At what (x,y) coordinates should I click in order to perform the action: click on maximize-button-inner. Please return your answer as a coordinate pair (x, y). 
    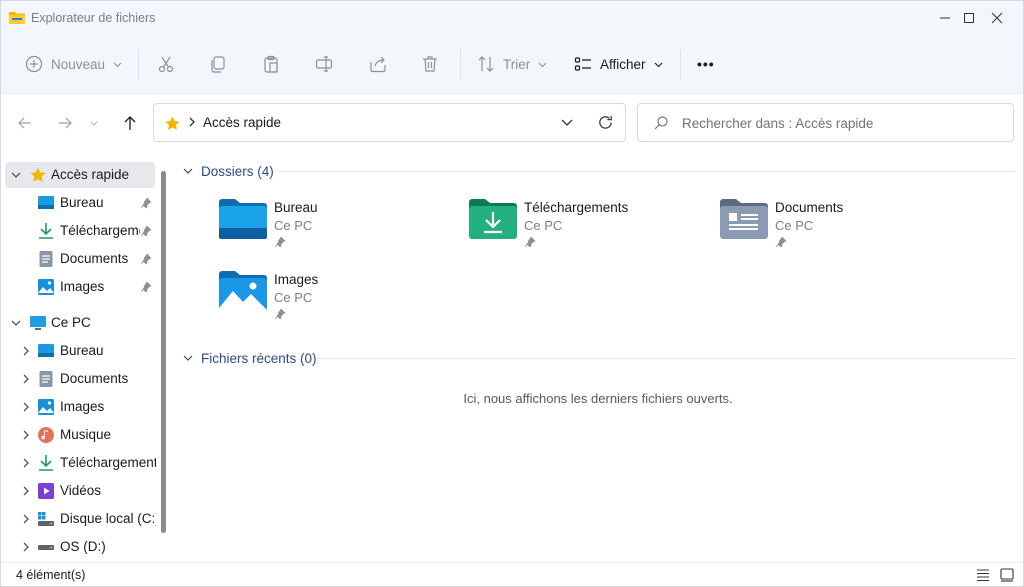
    Looking at the image, I should click on (948, 18).